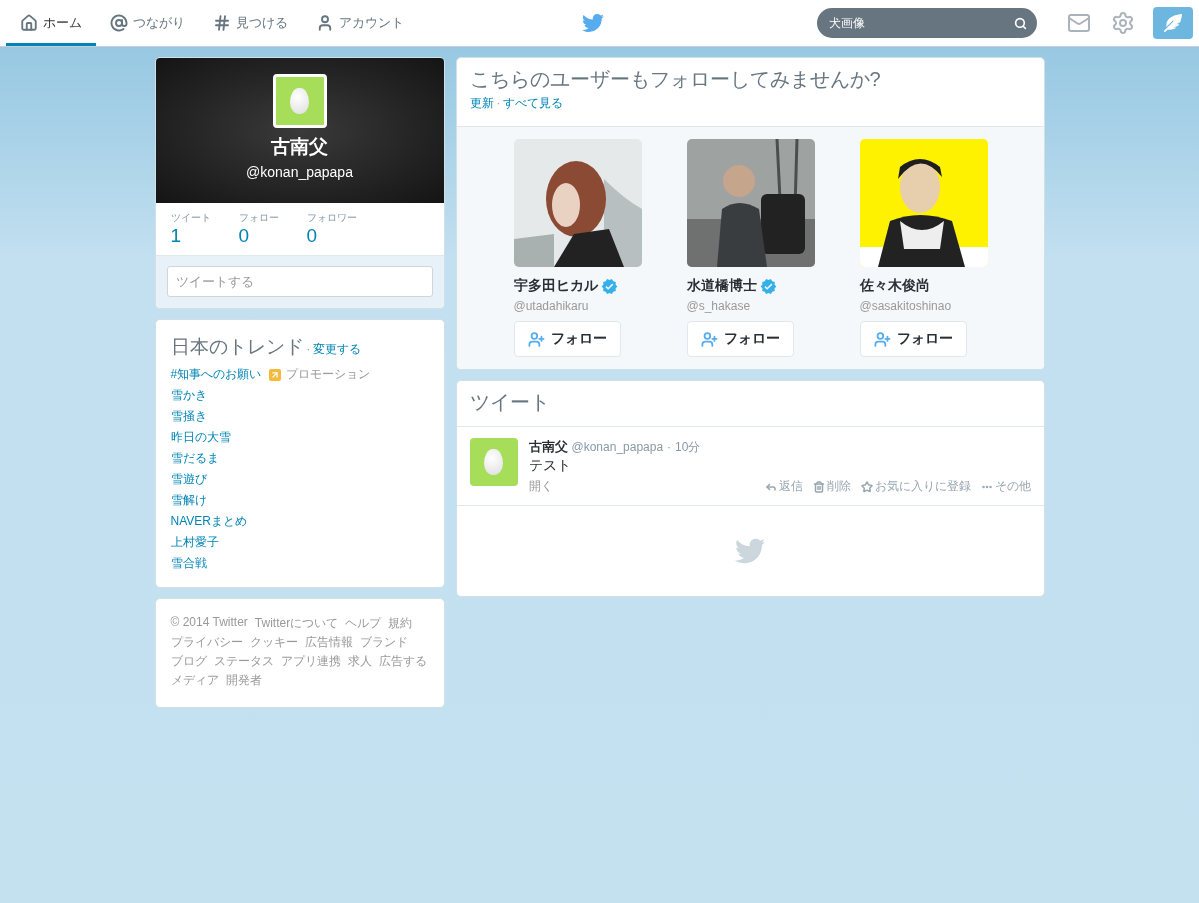 The width and height of the screenshot is (1199, 903). What do you see at coordinates (540, 486) in the screenshot?
I see `open-link: 開く` at bounding box center [540, 486].